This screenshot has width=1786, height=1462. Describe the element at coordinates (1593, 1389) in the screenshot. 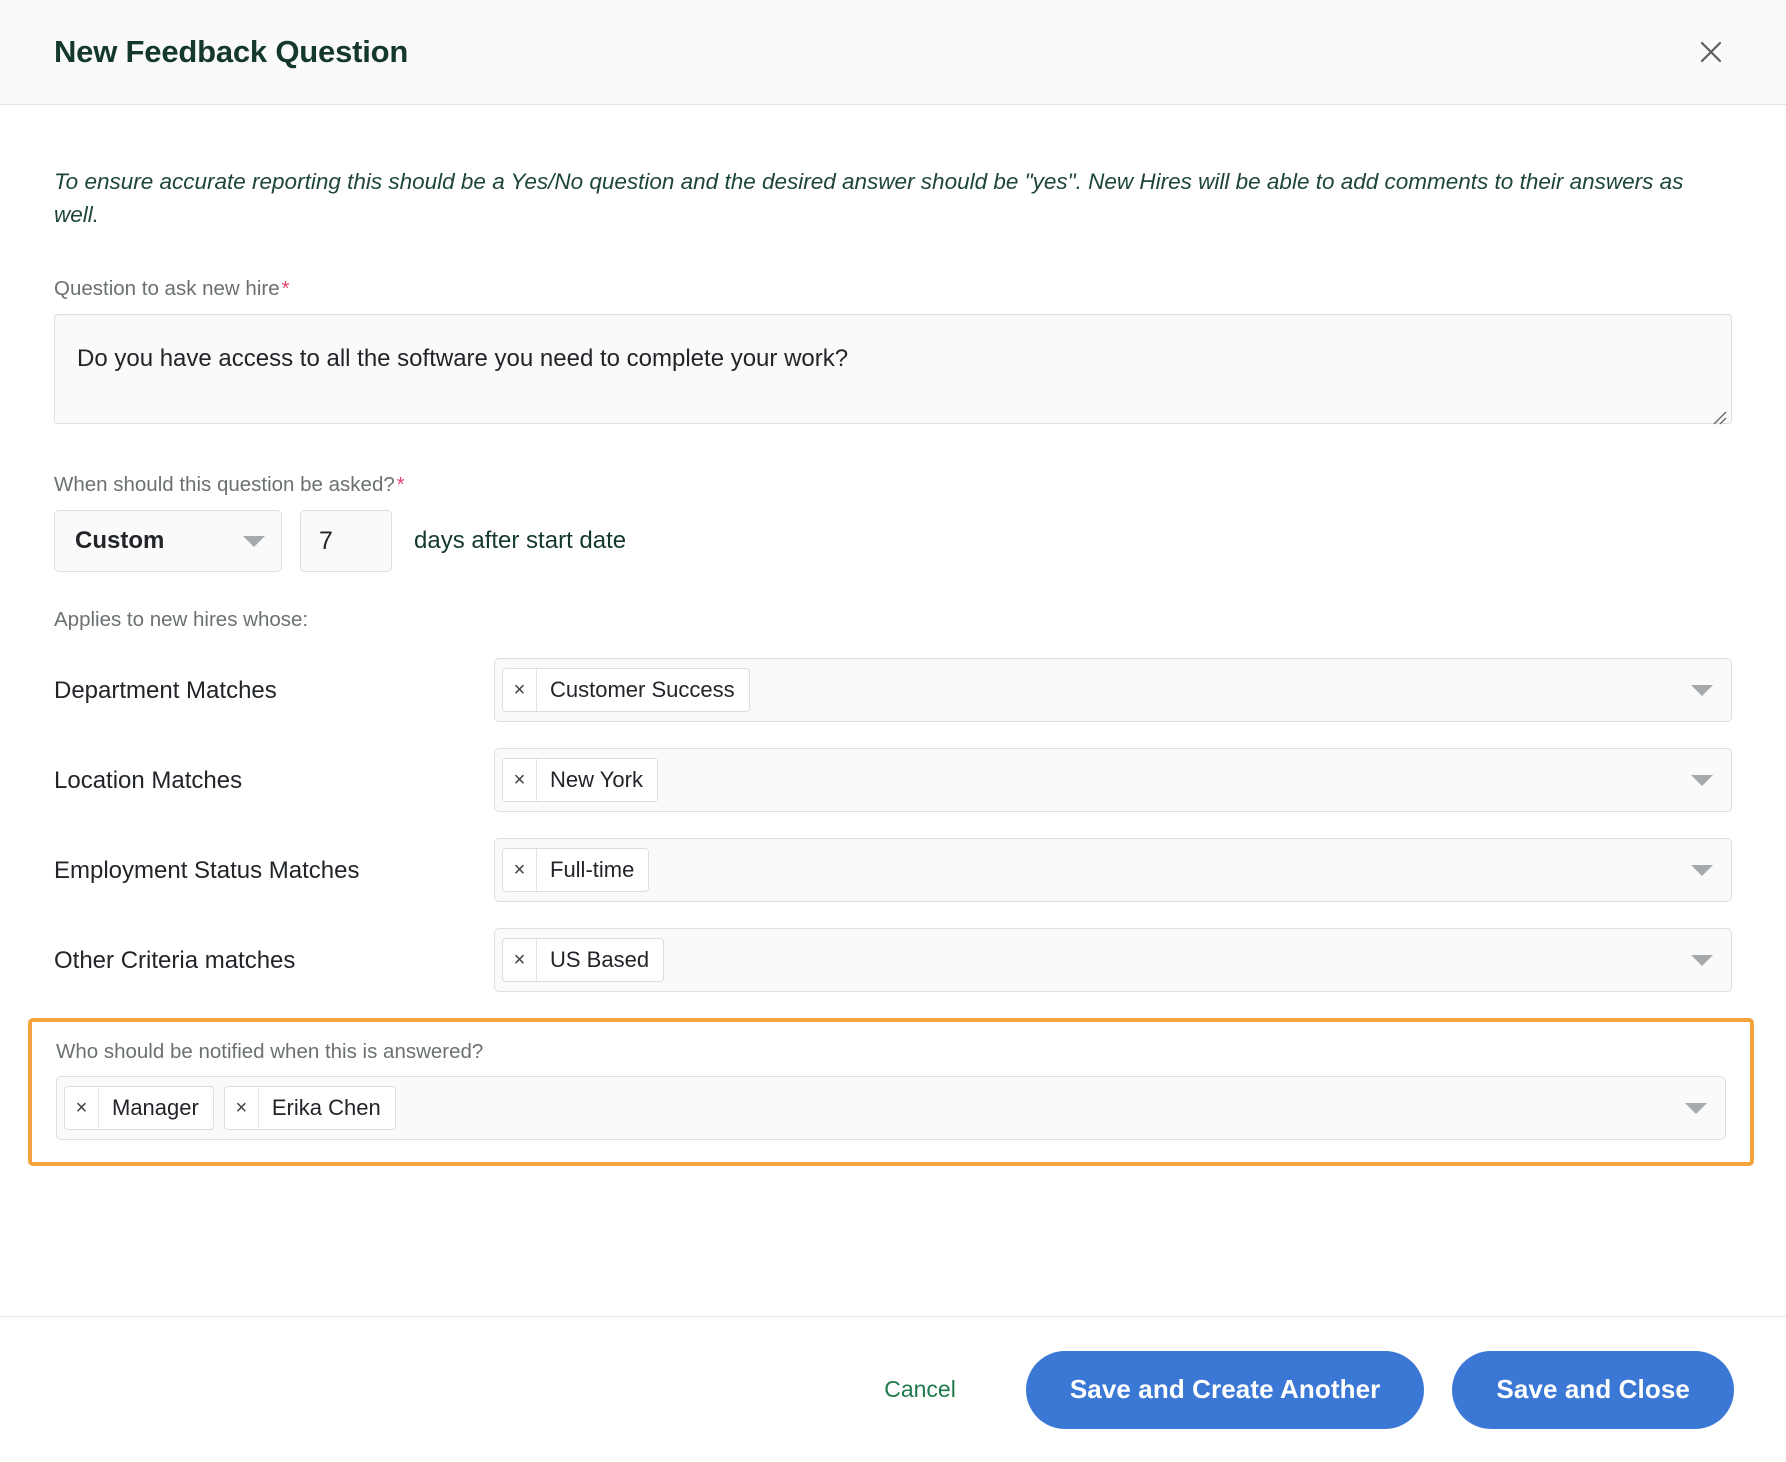

I see `save-and-close-button: Save and Close` at that location.